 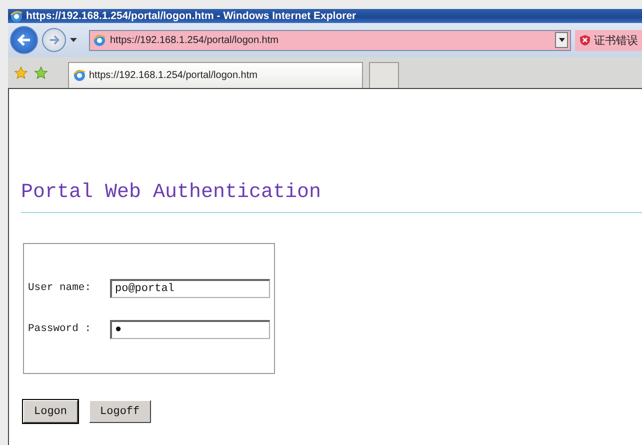 What do you see at coordinates (41, 73) in the screenshot?
I see `add-star-icon` at bounding box center [41, 73].